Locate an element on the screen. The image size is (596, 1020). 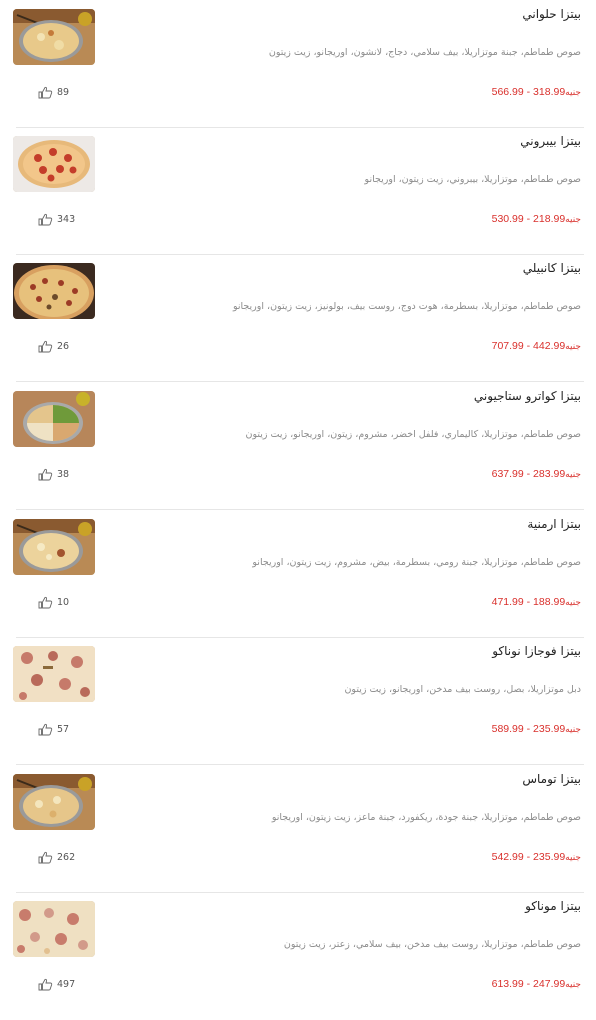
item-price: 566.99 - 318.99جنيه is located at coordinates (536, 92).